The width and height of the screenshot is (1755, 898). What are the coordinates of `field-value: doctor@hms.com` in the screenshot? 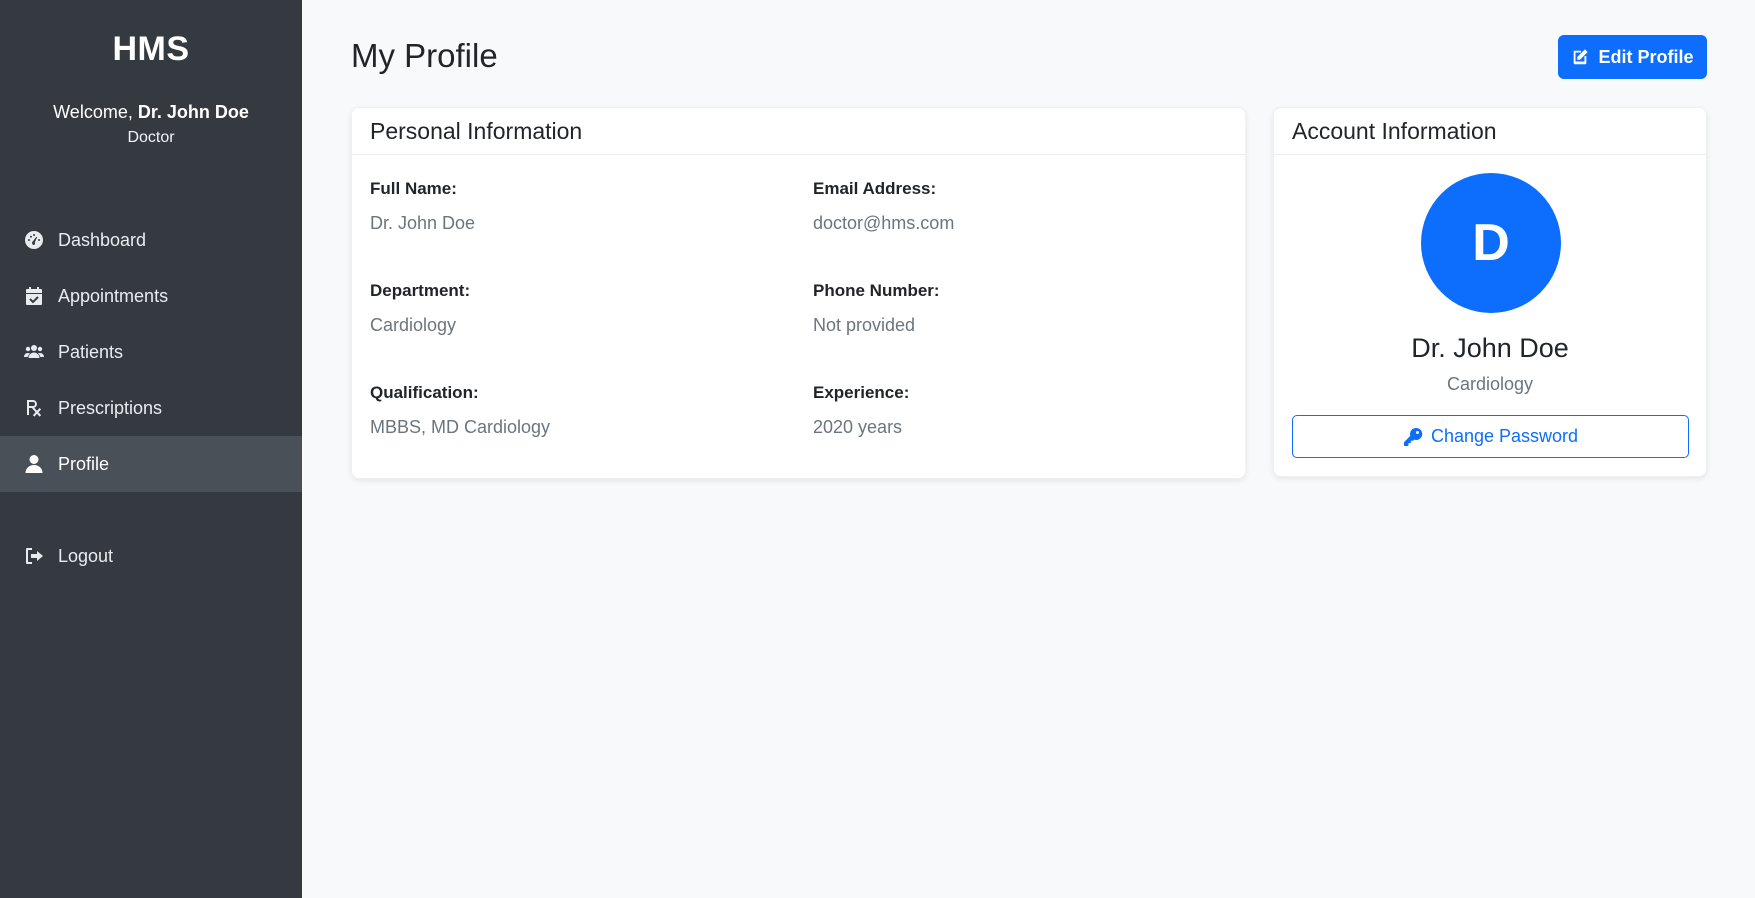 It's located at (884, 223).